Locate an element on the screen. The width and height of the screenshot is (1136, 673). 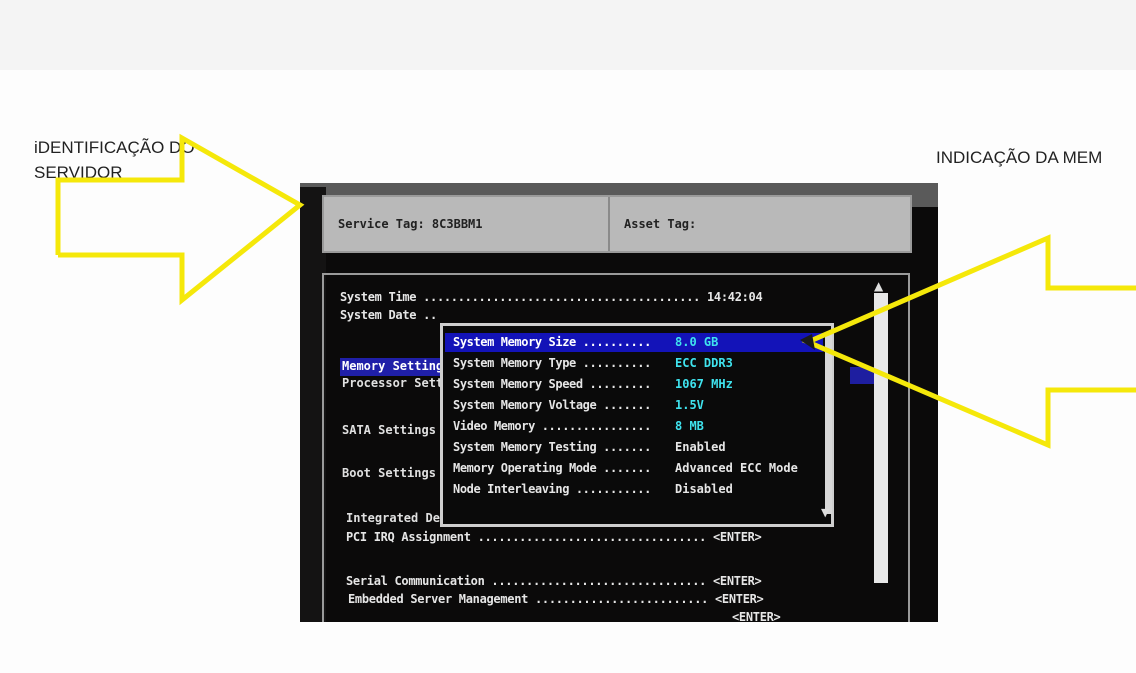
menu-boot-settings: Boot Settings is located at coordinates (389, 473).